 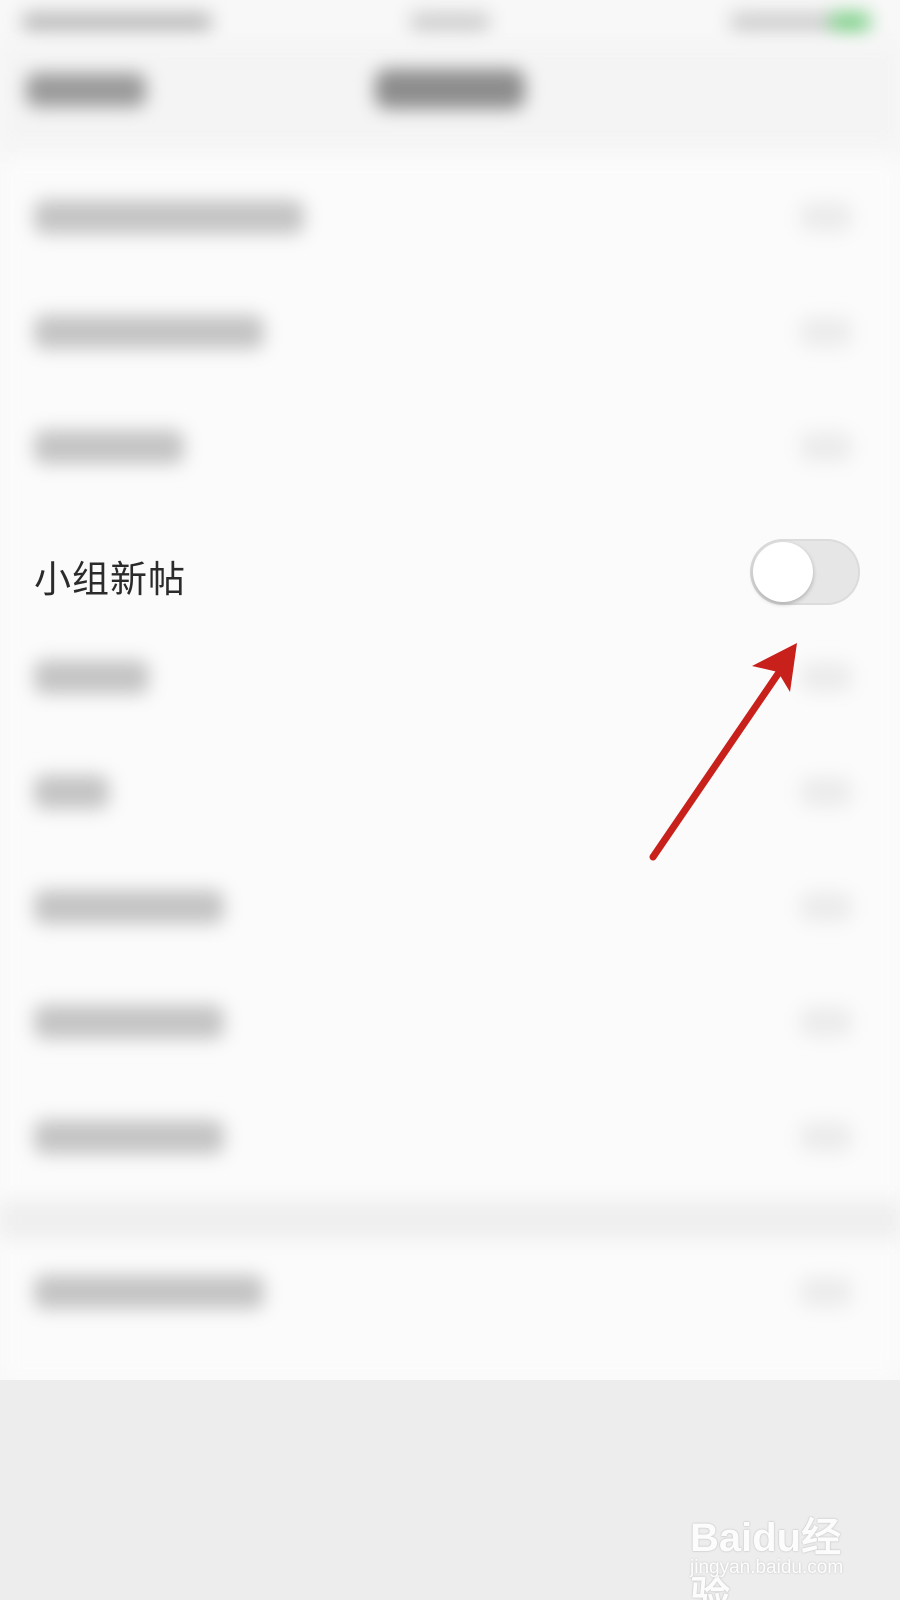 I want to click on section-divider, so click(x=450, y=1220).